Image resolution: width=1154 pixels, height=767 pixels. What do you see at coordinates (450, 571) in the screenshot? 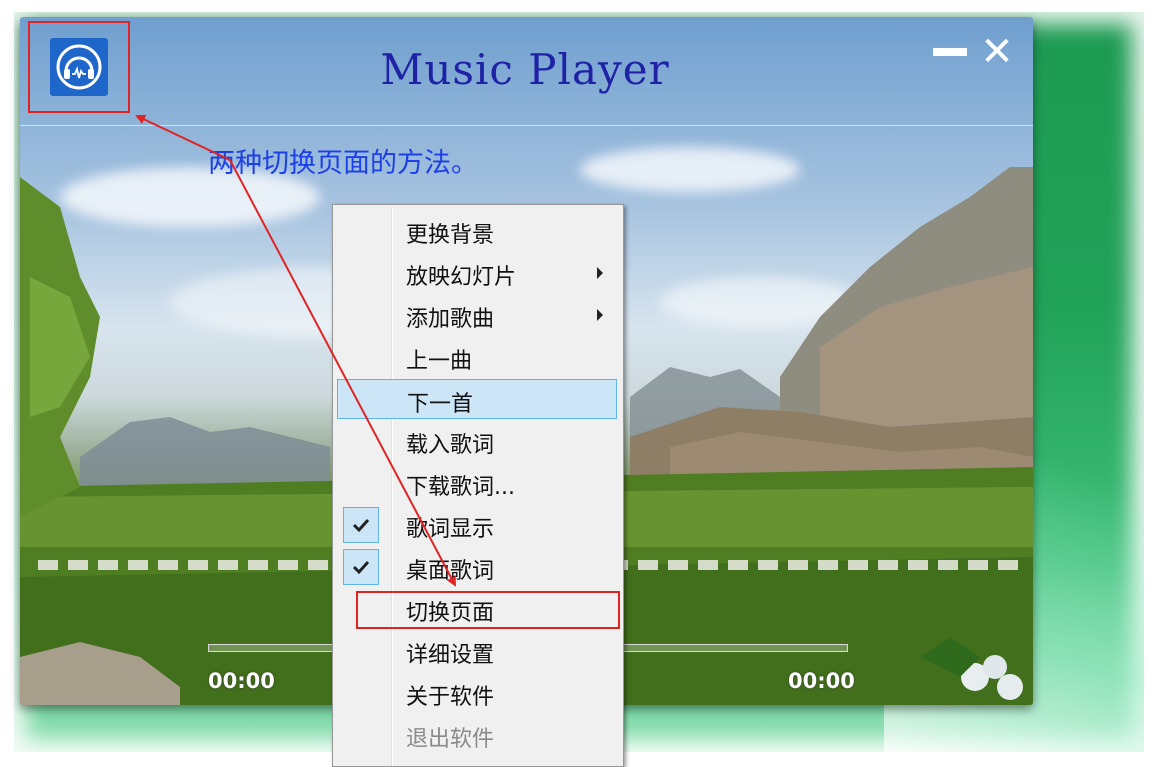
I see `menu-item-label: 桌面歌词` at bounding box center [450, 571].